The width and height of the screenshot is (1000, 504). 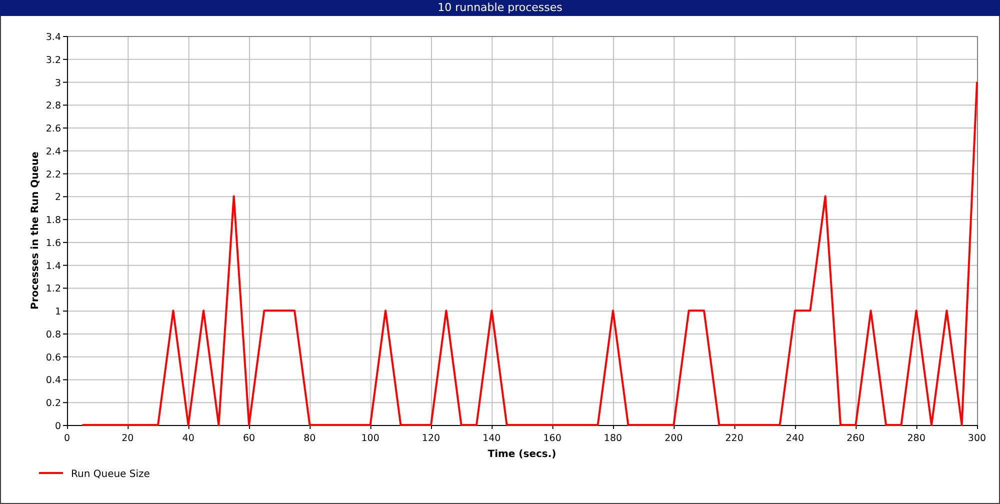 What do you see at coordinates (53, 334) in the screenshot?
I see `axis-tick-label: 0.8` at bounding box center [53, 334].